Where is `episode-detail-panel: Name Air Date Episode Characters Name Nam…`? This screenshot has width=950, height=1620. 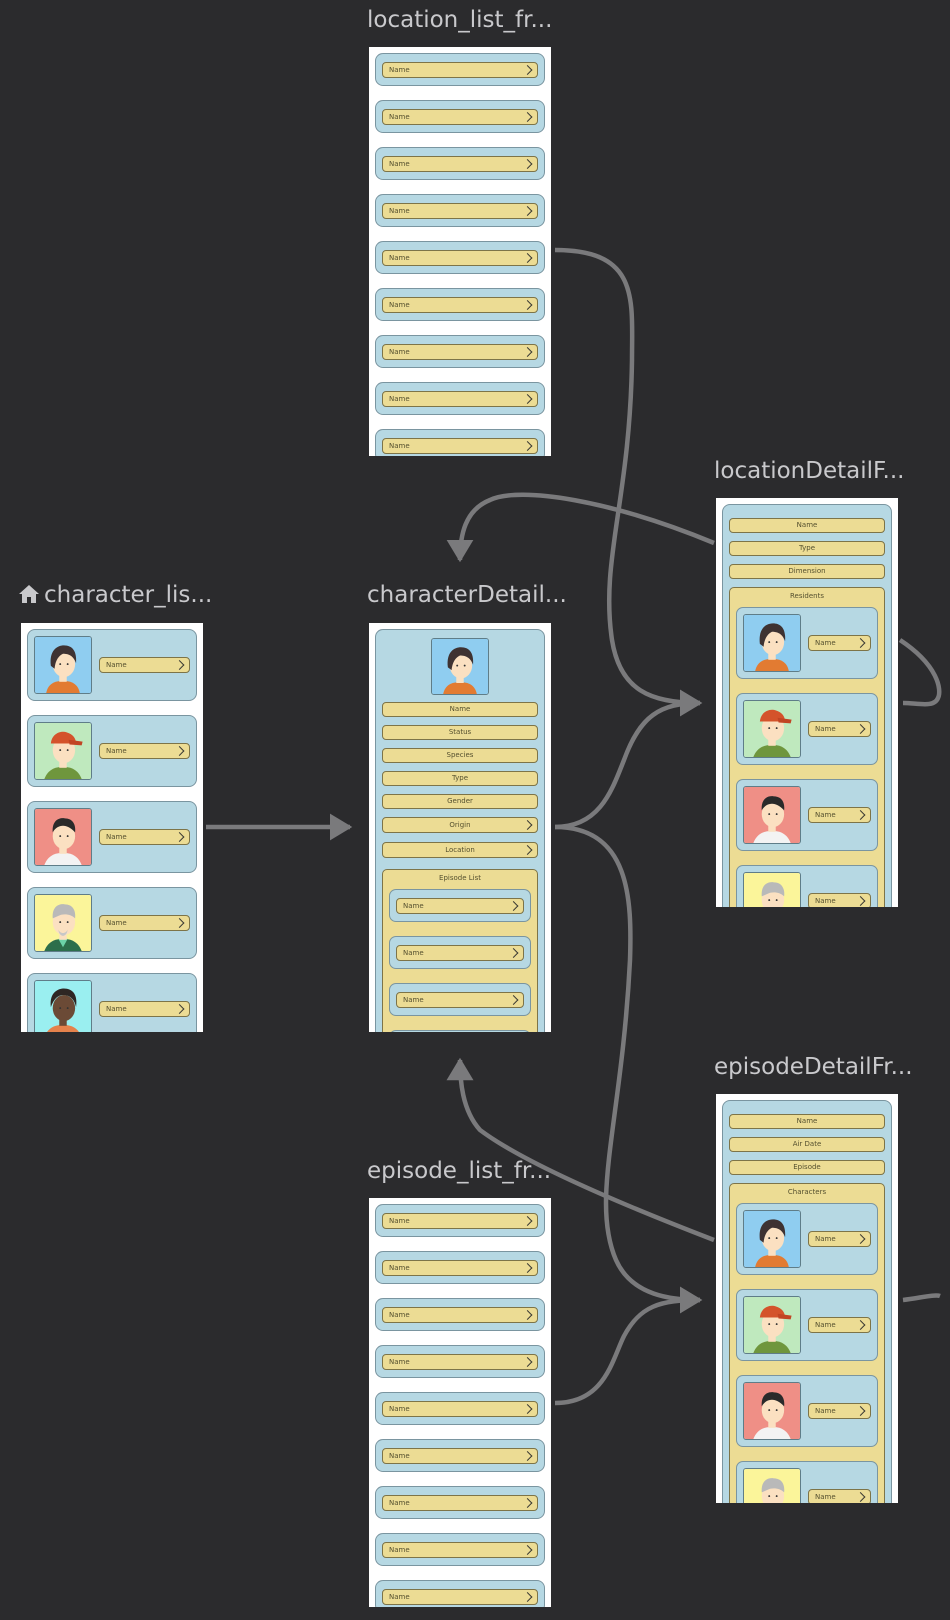
episode-detail-panel: Name Air Date Episode Characters Name Nam… is located at coordinates (807, 1301).